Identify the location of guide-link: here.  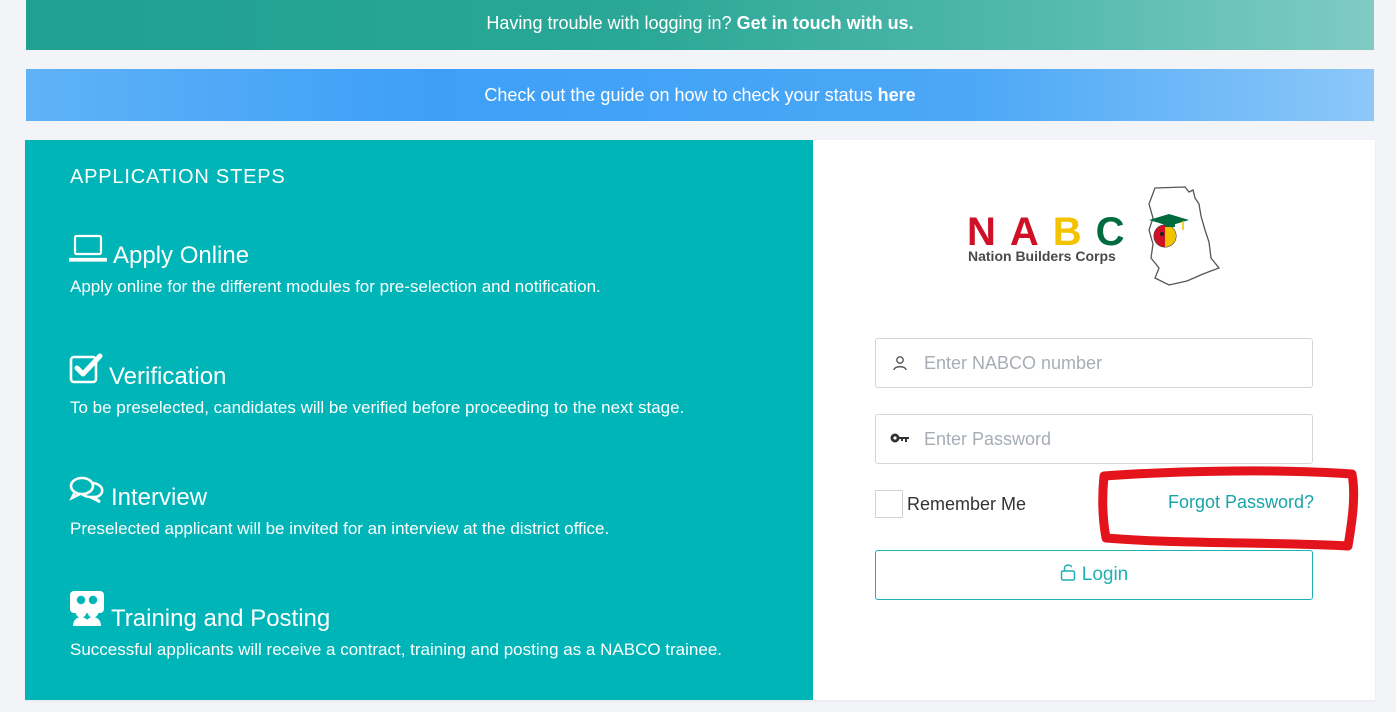
(897, 95).